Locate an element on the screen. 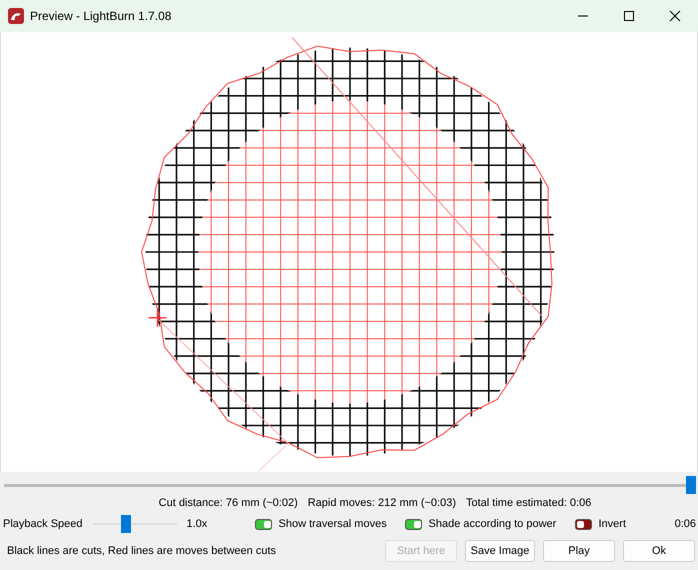 This screenshot has height=570, width=698. time-text: 0:06 is located at coordinates (685, 524).